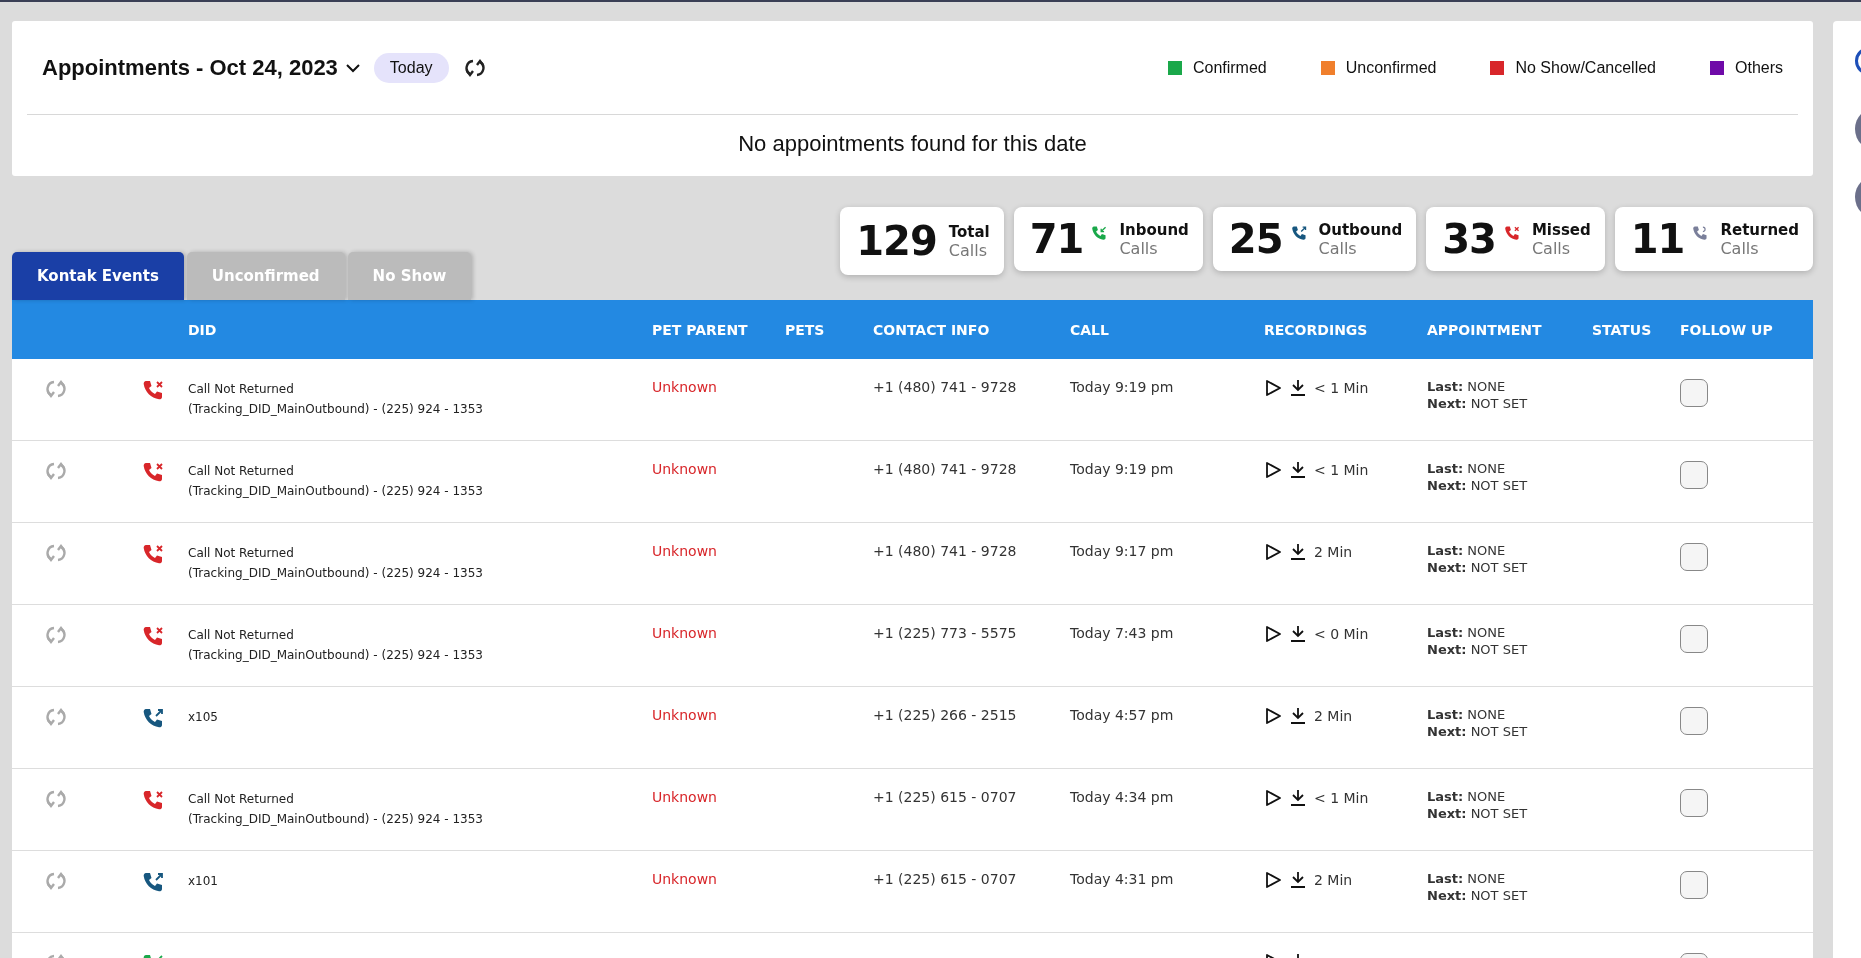 Image resolution: width=1861 pixels, height=958 pixels. What do you see at coordinates (1090, 329) in the screenshot?
I see `column-header: CALL` at bounding box center [1090, 329].